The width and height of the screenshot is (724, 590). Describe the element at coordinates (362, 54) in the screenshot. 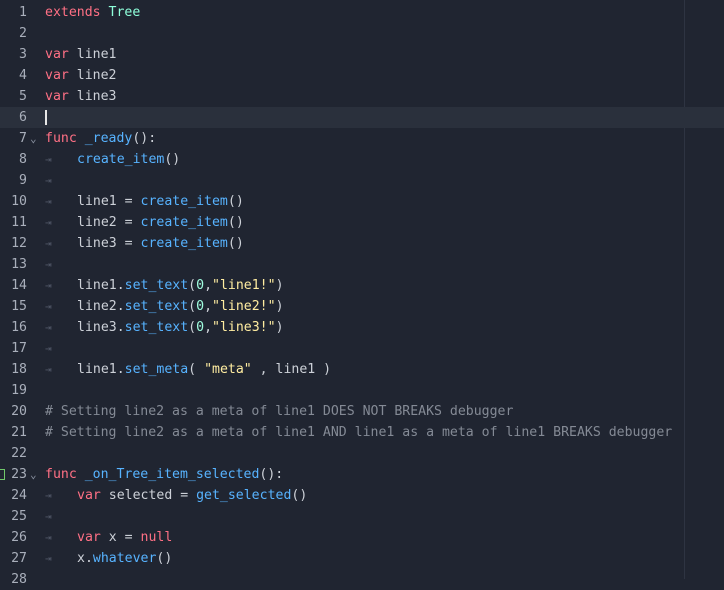

I see `code-line: 3 var line1` at that location.